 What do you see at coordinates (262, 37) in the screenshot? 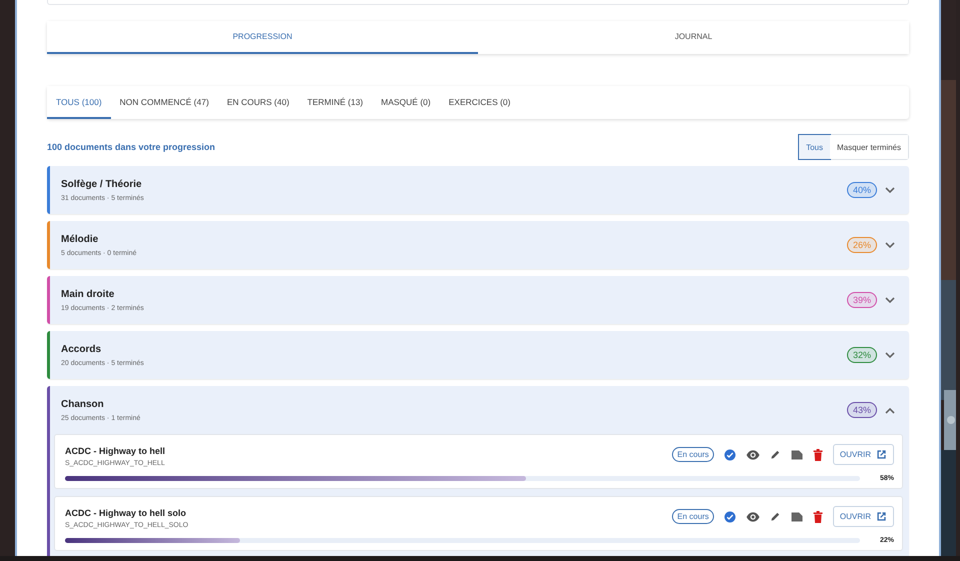
I see `main-tab: PROGRESSION` at bounding box center [262, 37].